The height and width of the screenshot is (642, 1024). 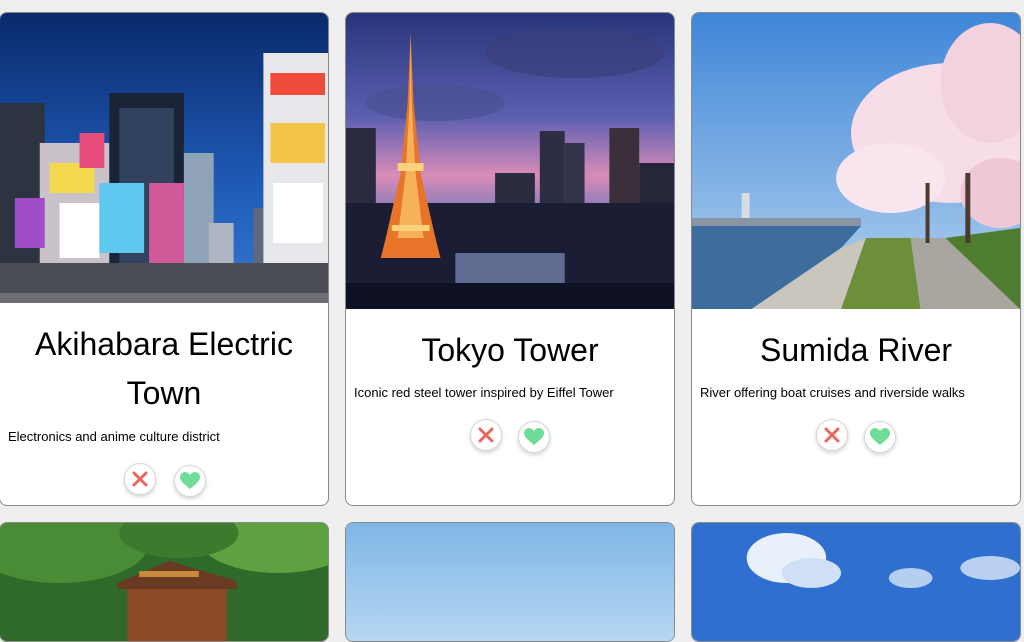 What do you see at coordinates (114, 436) in the screenshot?
I see `card-description: Electronics and anime culture district` at bounding box center [114, 436].